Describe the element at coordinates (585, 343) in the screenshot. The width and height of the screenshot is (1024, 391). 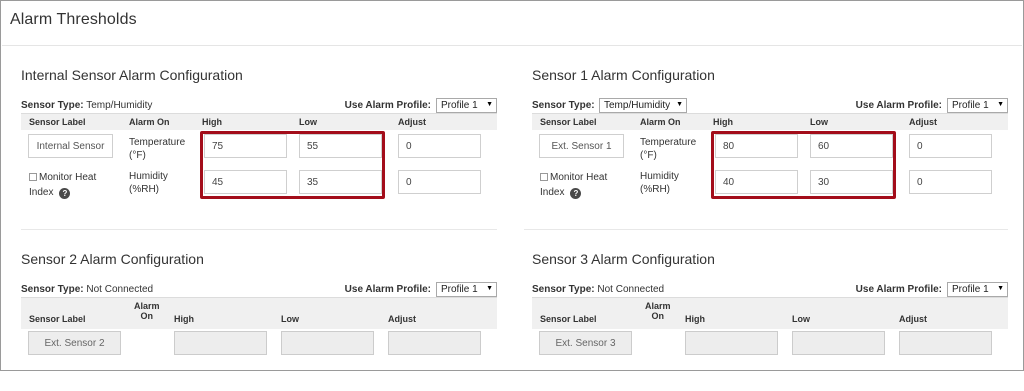
I see `sensor-label-input: Ext. Sensor 3` at that location.